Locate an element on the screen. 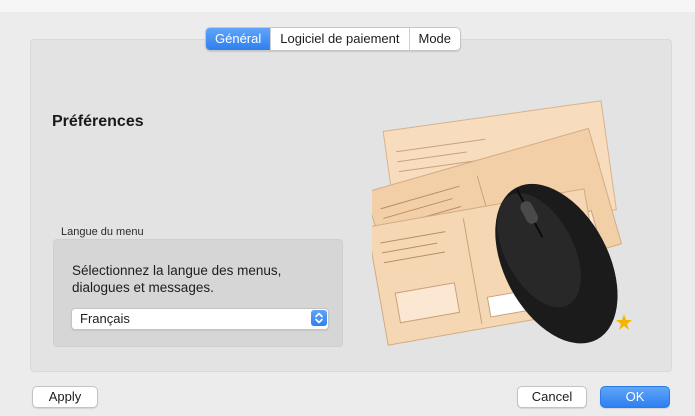  language-select-value: Français is located at coordinates (105, 318).